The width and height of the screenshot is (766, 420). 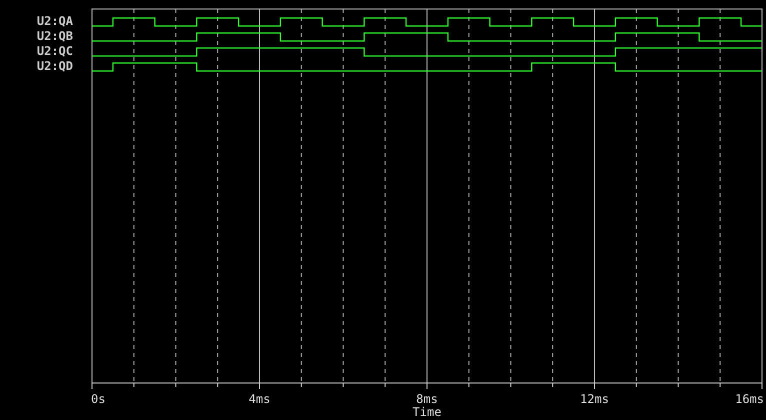 What do you see at coordinates (427, 412) in the screenshot?
I see `axis-title: Time` at bounding box center [427, 412].